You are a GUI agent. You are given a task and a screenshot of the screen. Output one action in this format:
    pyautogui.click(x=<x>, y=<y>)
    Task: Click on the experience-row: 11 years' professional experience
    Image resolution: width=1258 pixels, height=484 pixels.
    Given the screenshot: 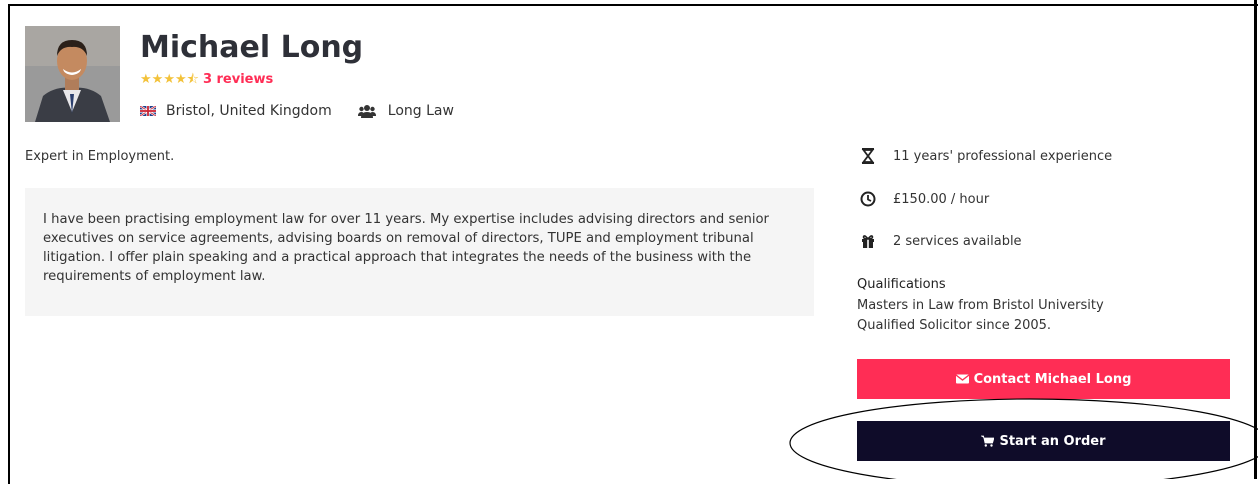 What is the action you would take?
    pyautogui.click(x=985, y=156)
    